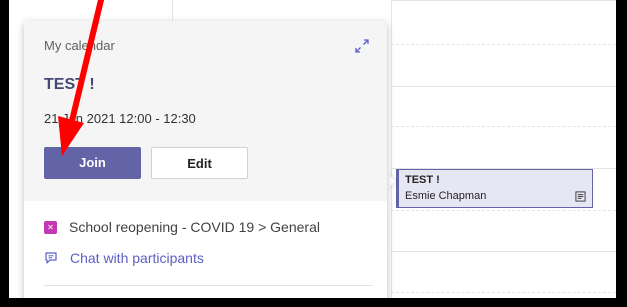 This screenshot has width=627, height=307. I want to click on calendar-event-block: TEST ! Esmie Chapman, so click(494, 188).